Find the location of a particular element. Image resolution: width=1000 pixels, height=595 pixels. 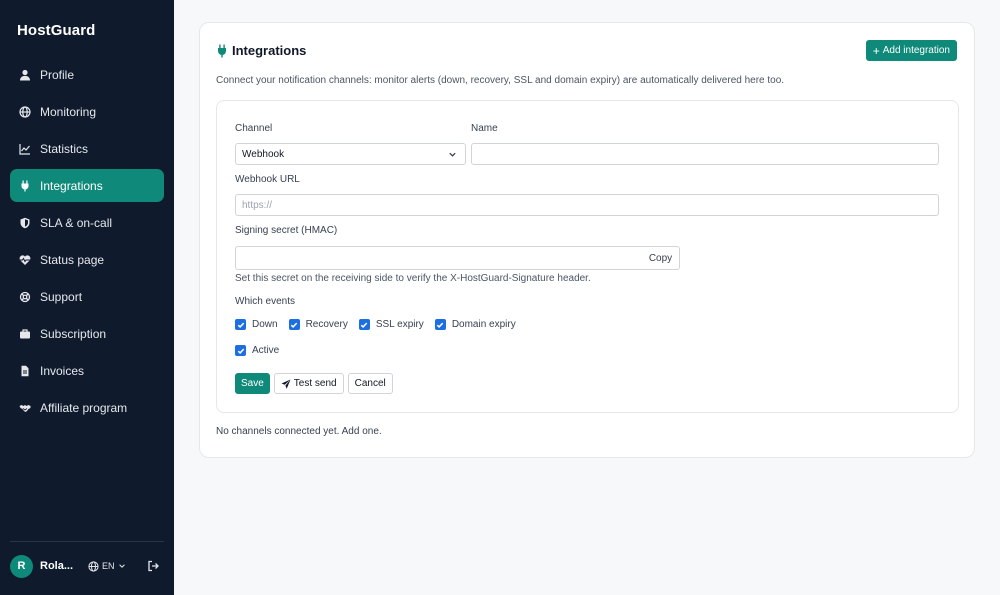

event-recovery-checkbox: Recovery is located at coordinates (318, 324).